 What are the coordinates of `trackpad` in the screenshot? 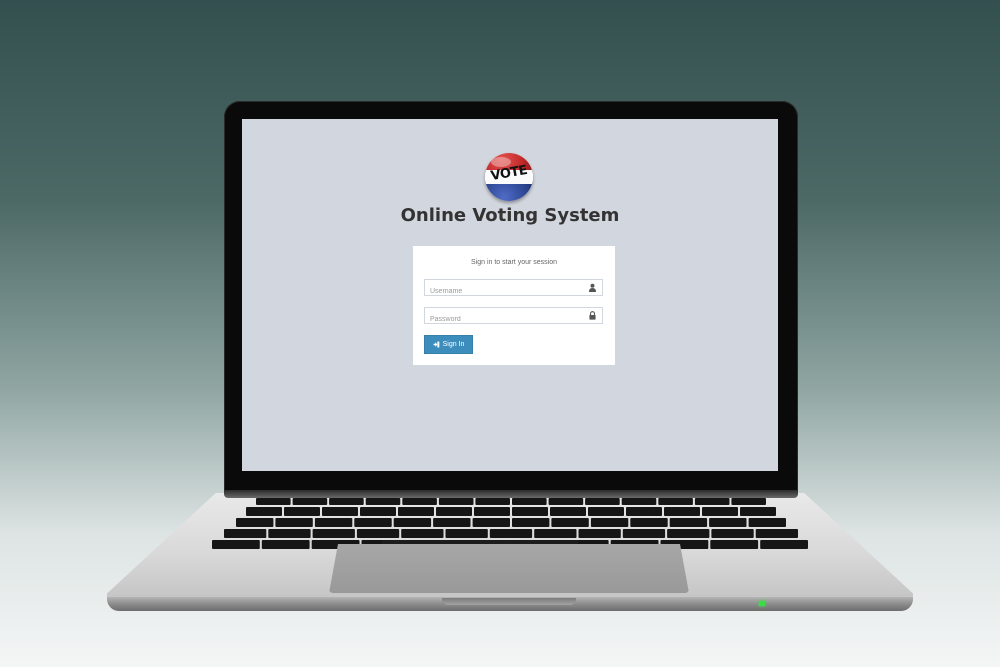 It's located at (509, 568).